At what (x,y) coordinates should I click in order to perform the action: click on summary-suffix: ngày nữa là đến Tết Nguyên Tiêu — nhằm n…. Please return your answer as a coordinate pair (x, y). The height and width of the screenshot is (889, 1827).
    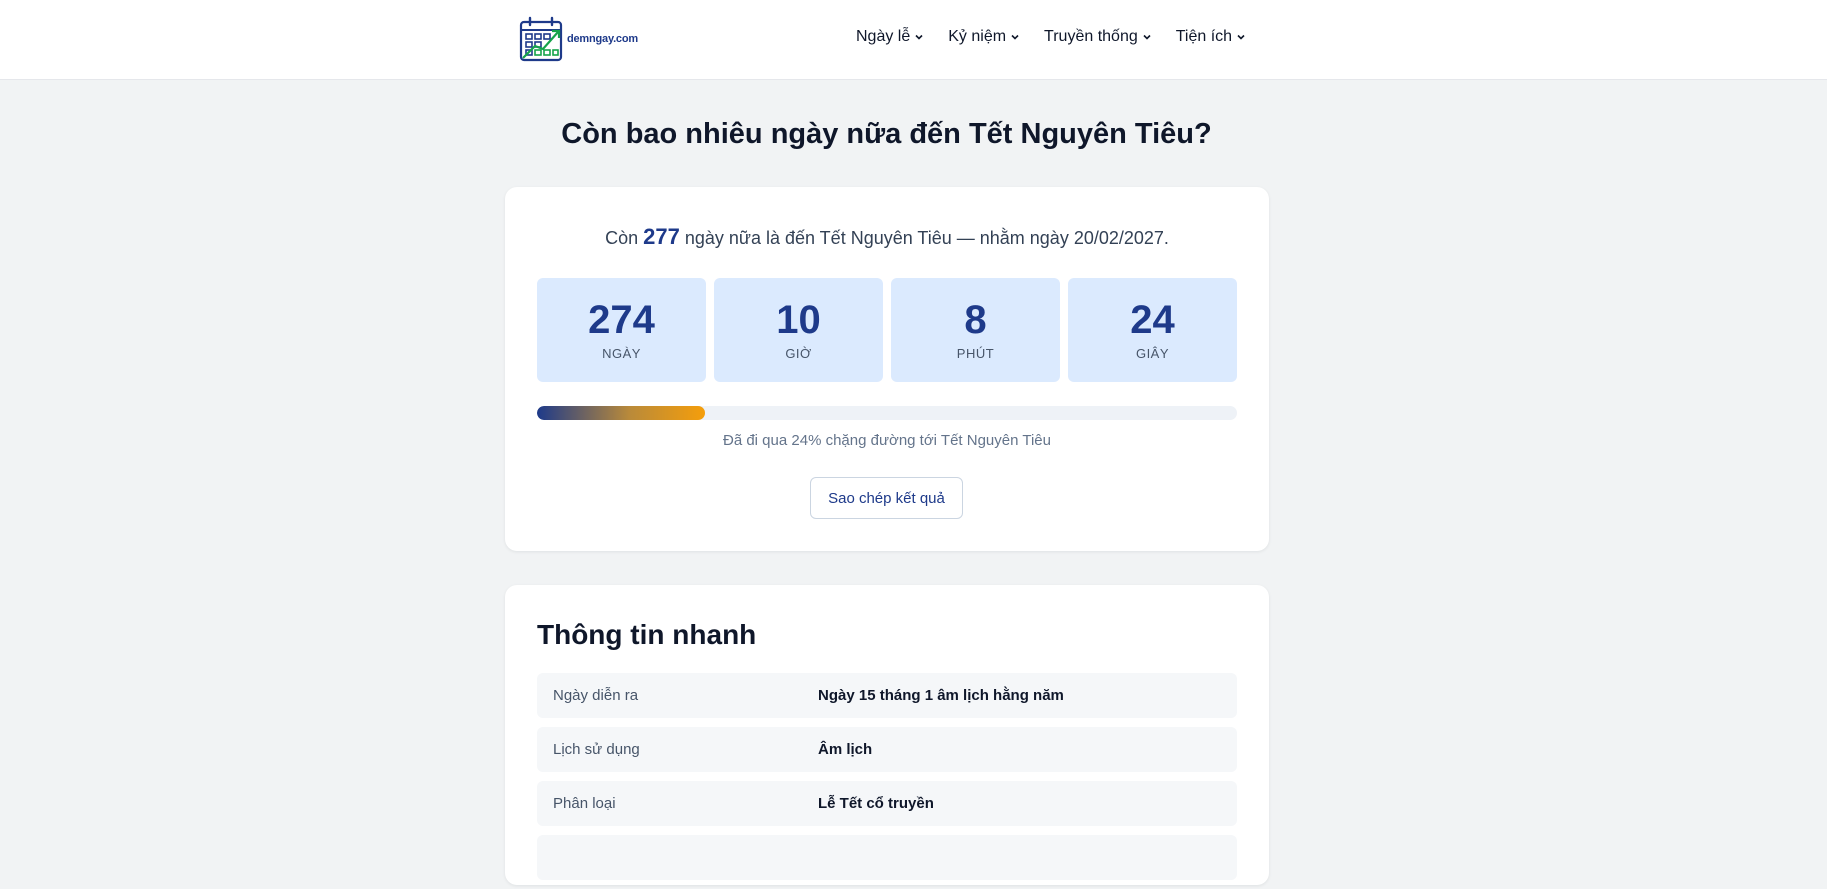
    Looking at the image, I should click on (926, 238).